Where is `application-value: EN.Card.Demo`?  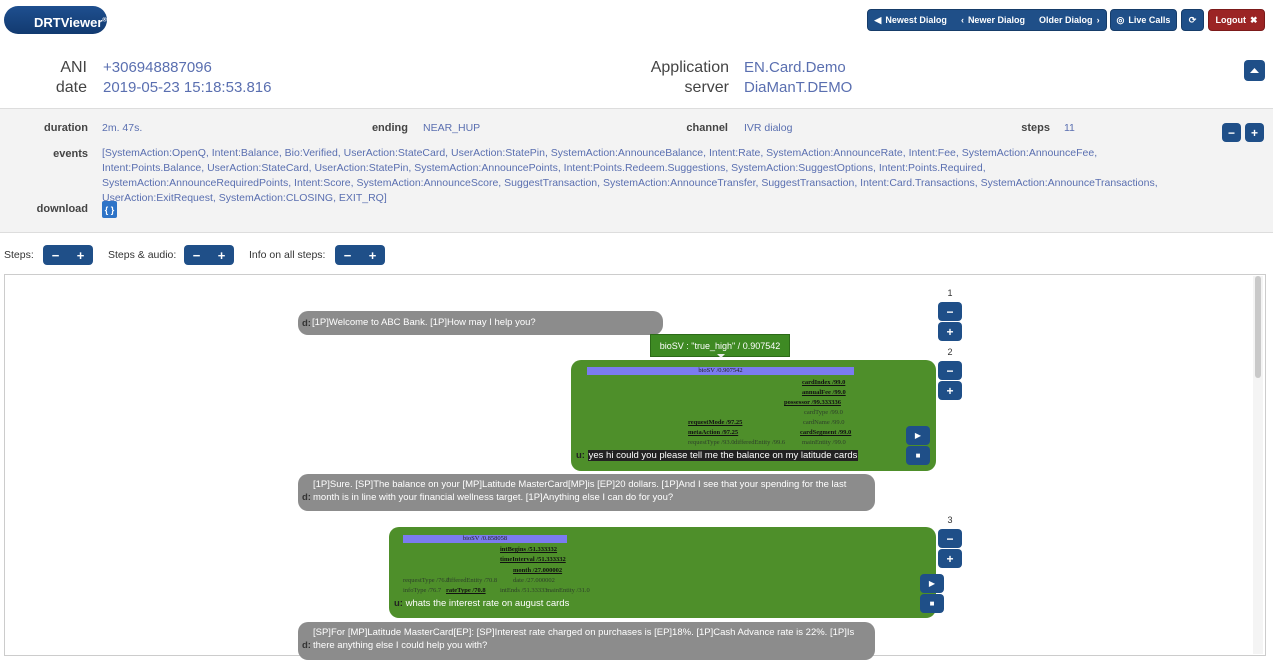 application-value: EN.Card.Demo is located at coordinates (795, 67).